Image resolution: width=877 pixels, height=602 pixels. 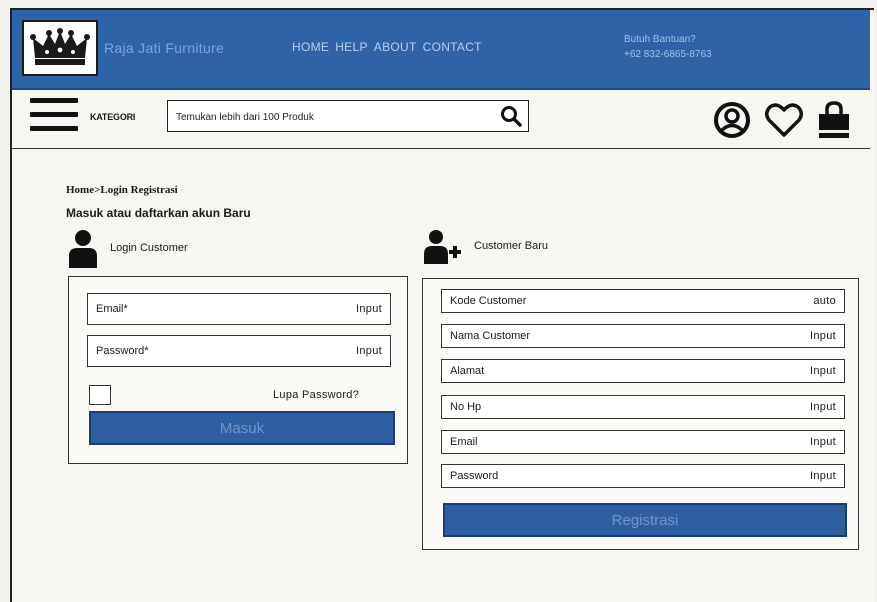 I want to click on logo, so click(x=60, y=48).